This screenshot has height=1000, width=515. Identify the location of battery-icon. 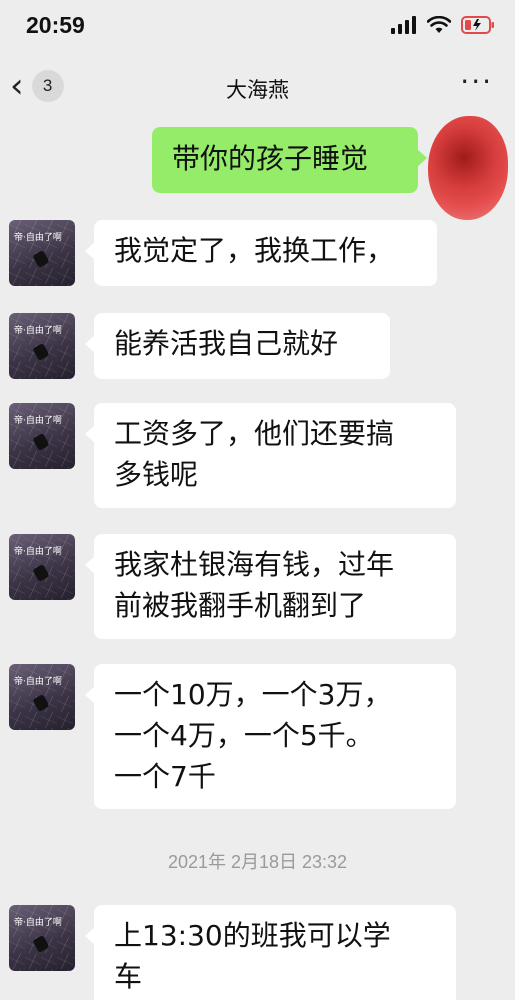
(477, 25).